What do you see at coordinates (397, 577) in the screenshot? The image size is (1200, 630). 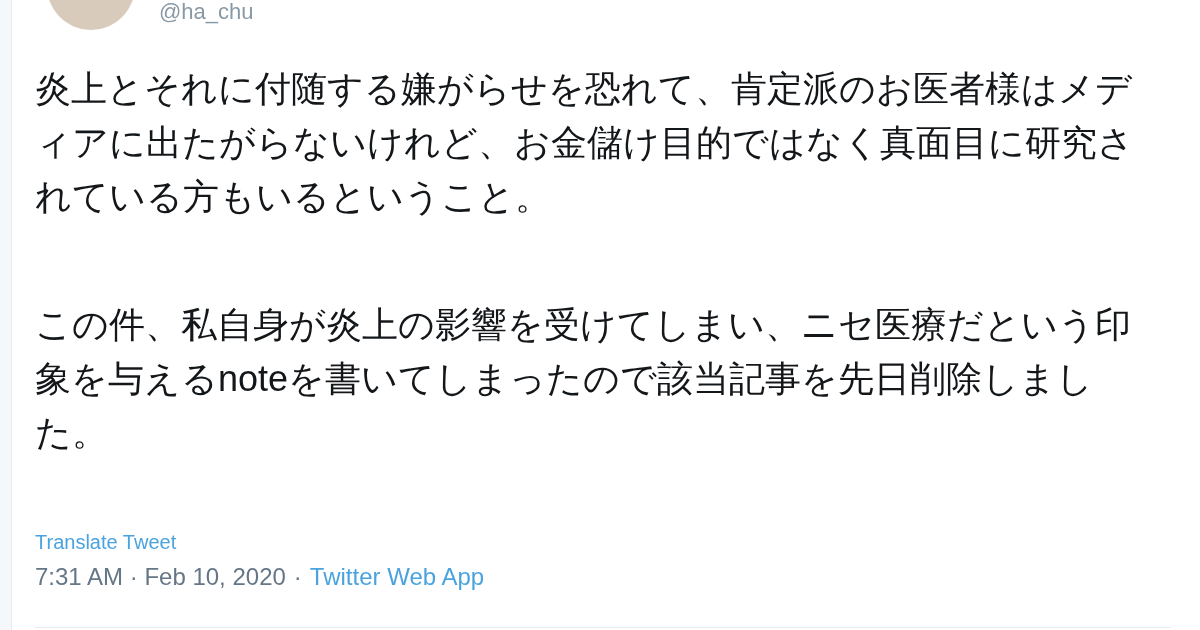 I see `source-link: Twitter Web App` at bounding box center [397, 577].